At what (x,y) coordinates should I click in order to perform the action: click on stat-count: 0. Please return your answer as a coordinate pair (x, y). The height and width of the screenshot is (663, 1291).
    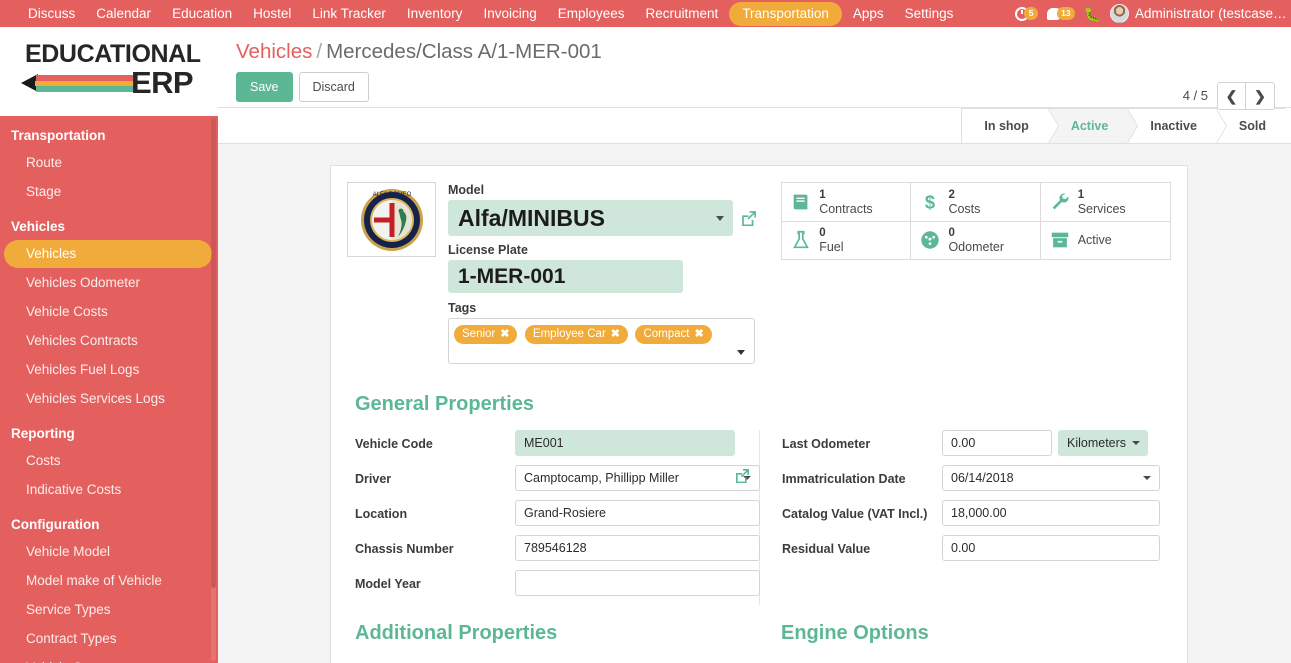
    Looking at the image, I should click on (822, 233).